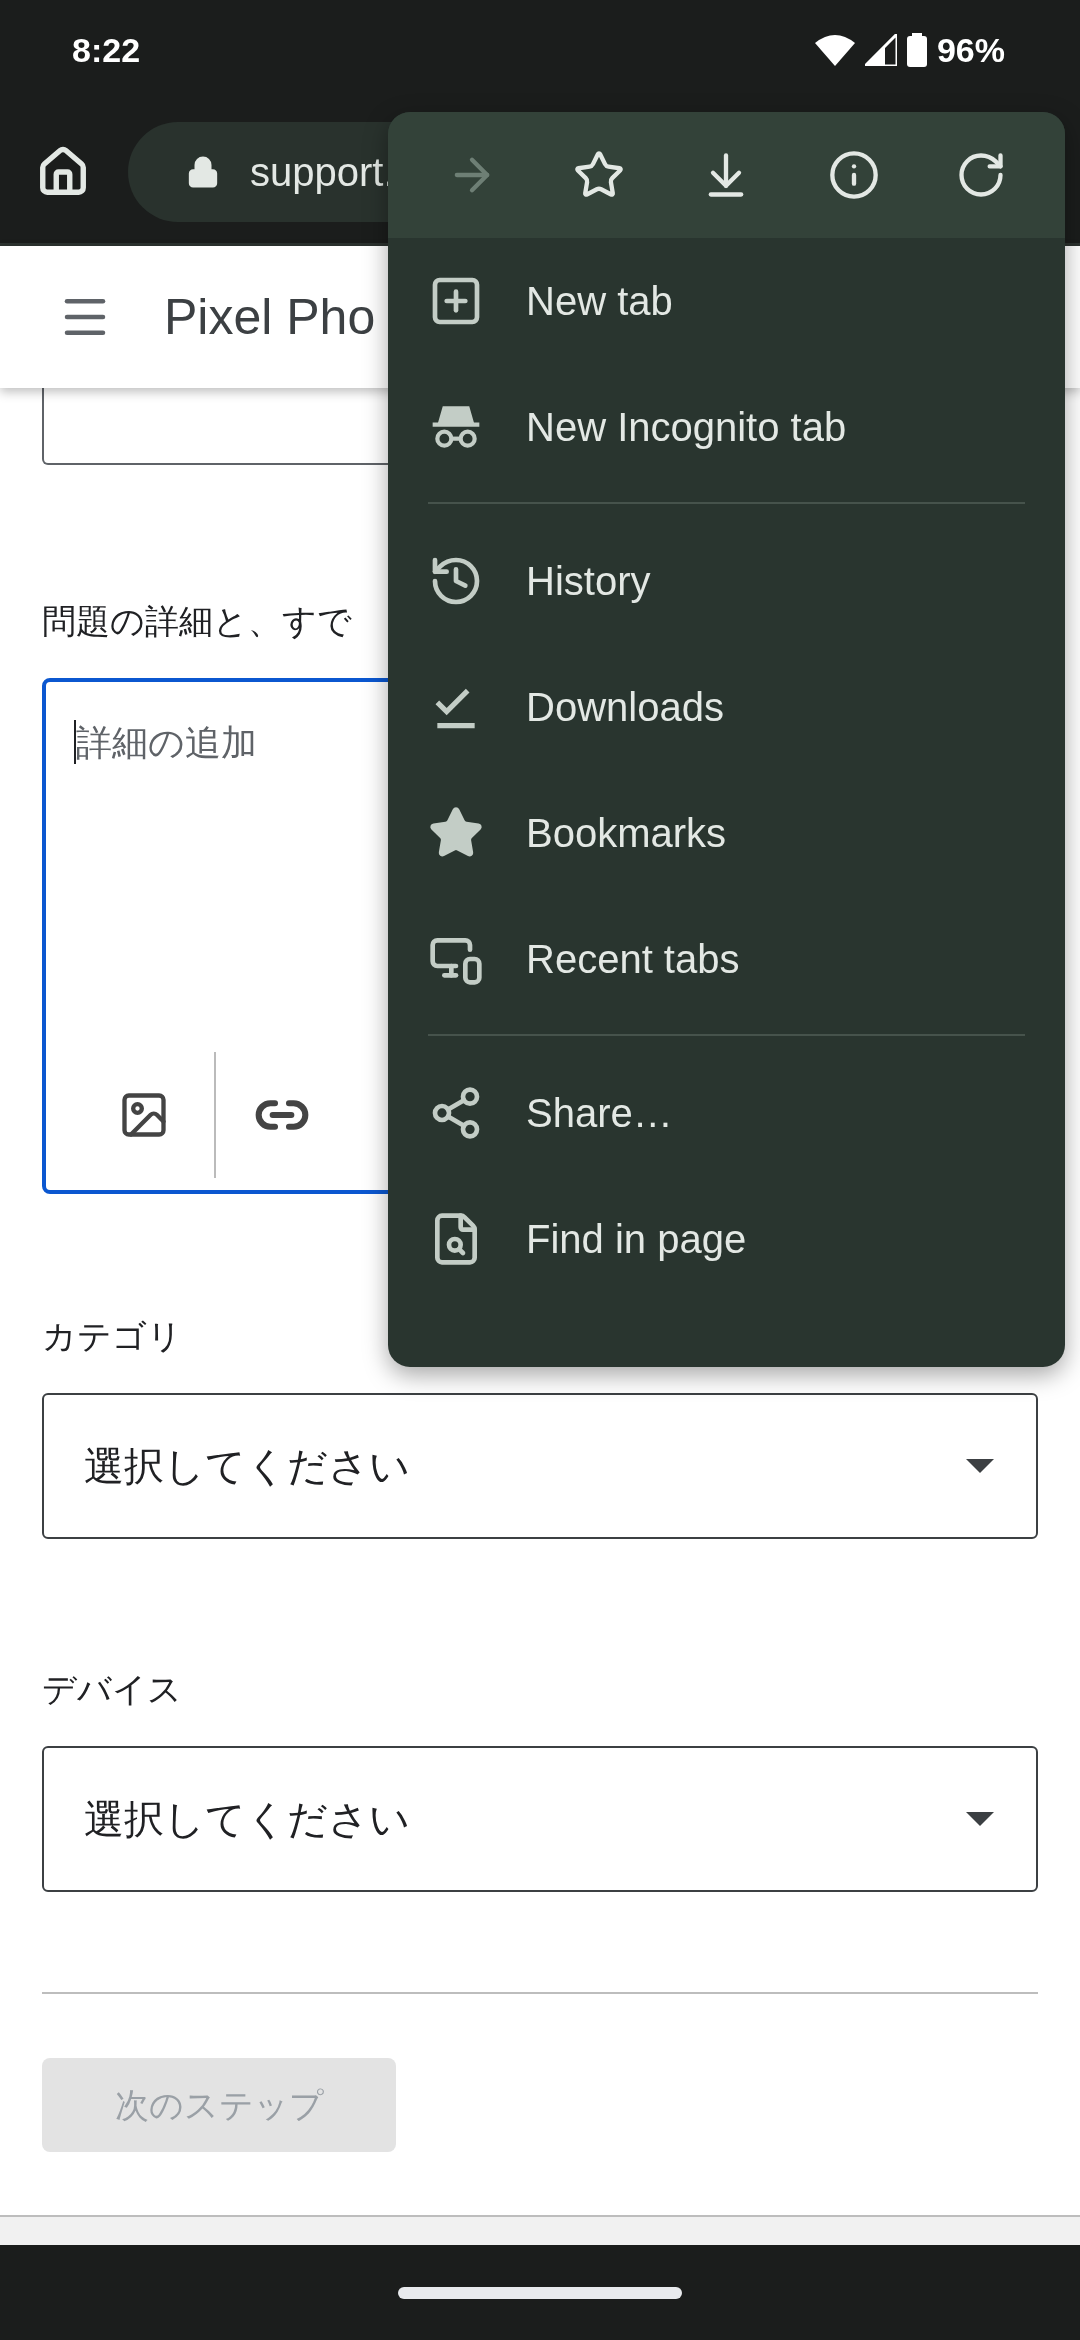 The width and height of the screenshot is (1080, 2340). What do you see at coordinates (112, 1689) in the screenshot?
I see `field-label: デバイス` at bounding box center [112, 1689].